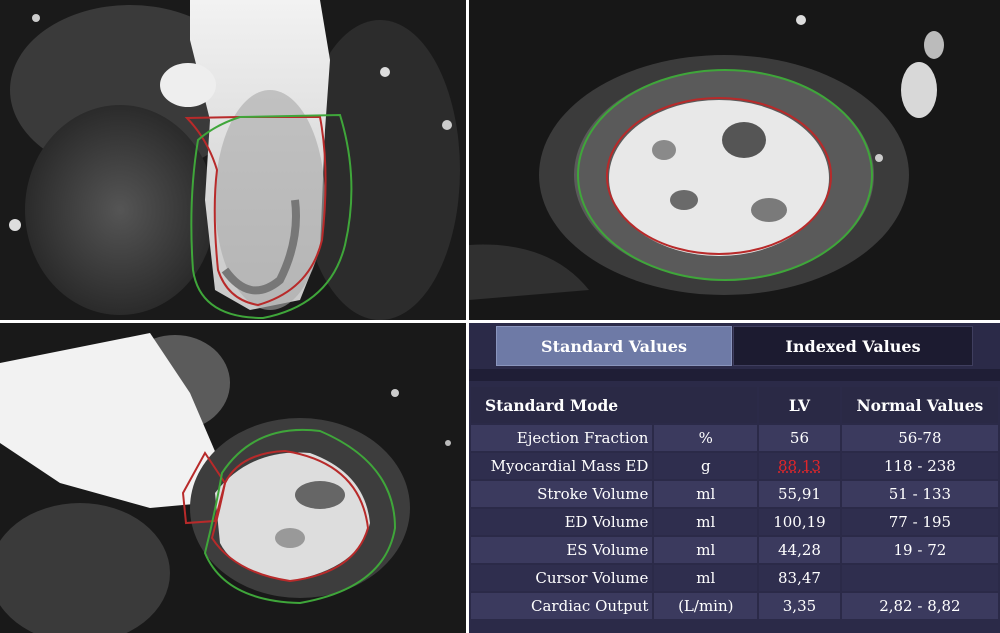 Image resolution: width=1000 pixels, height=633 pixels. I want to click on row-unit: (L/min), so click(706, 606).